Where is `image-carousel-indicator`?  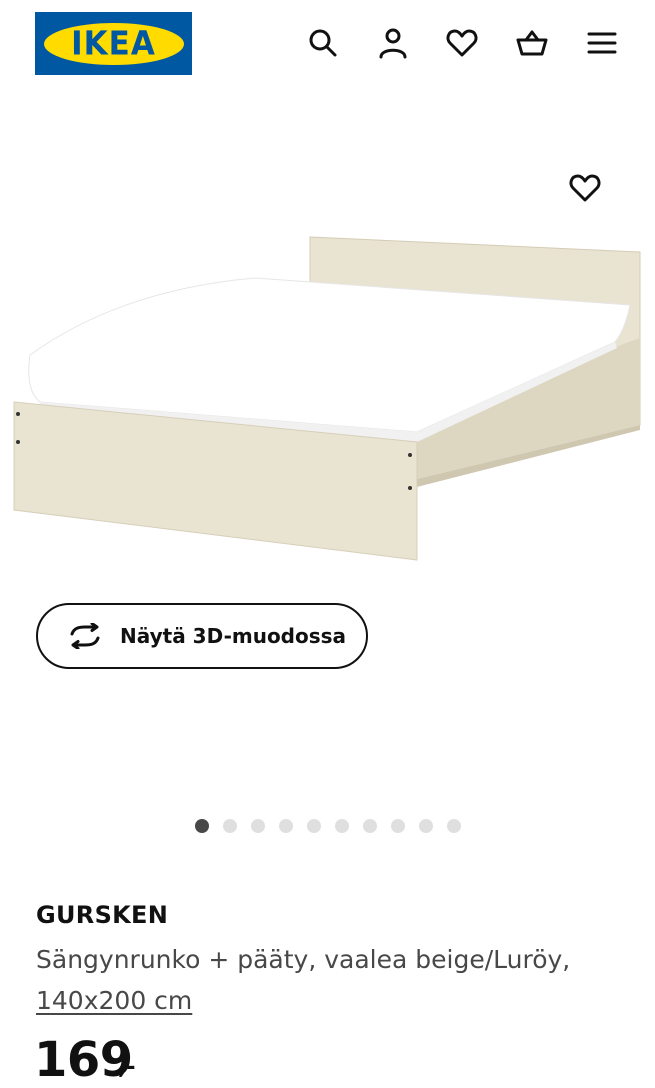 image-carousel-indicator is located at coordinates (328, 826).